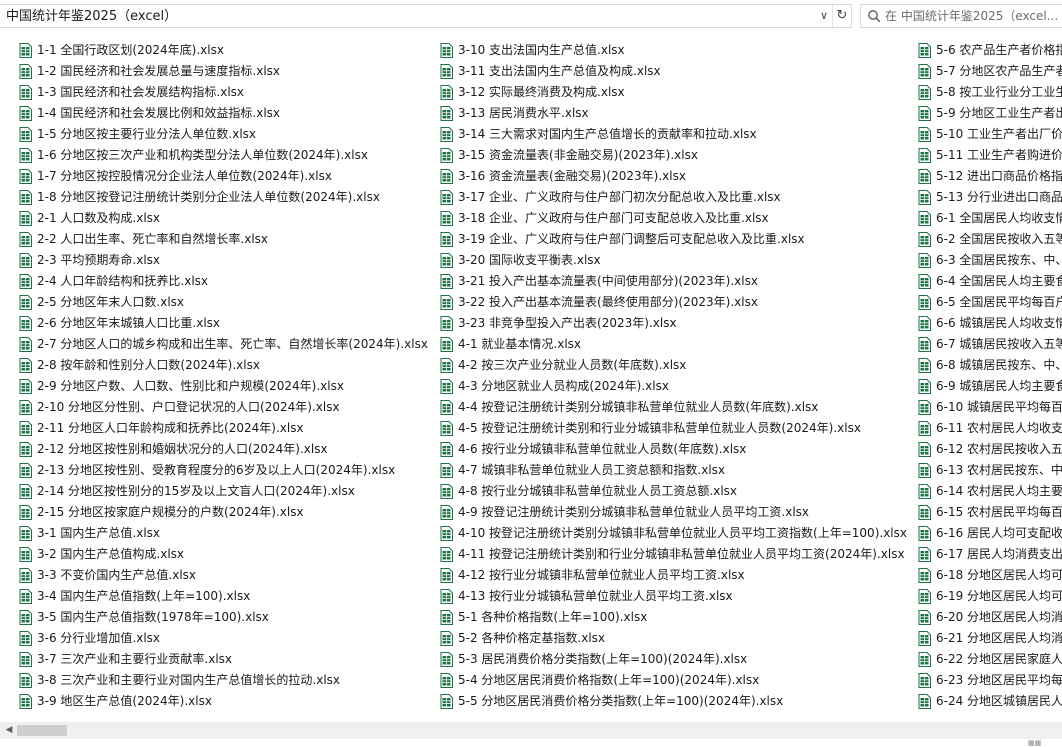 This screenshot has height=747, width=1062. Describe the element at coordinates (999, 281) in the screenshot. I see `file-name: 6-4 全国居民人均主要食` at that location.